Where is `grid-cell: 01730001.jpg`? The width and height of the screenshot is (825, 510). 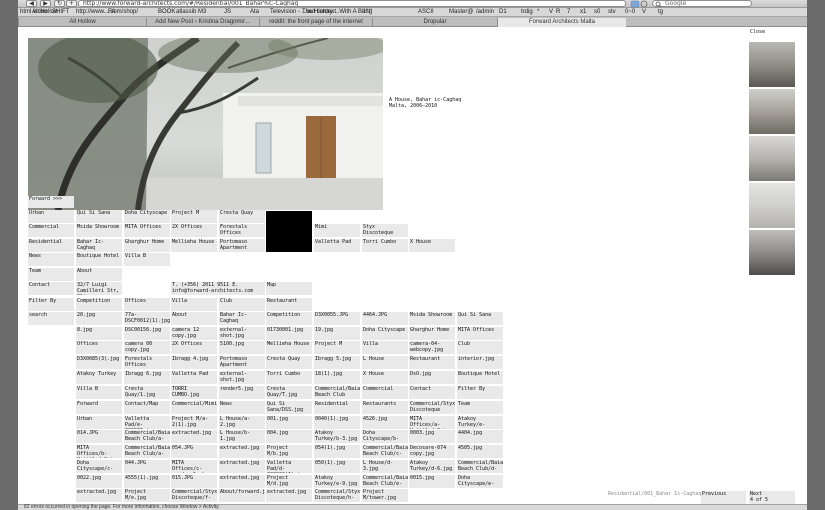
grid-cell: 01730001.jpg is located at coordinates (289, 333).